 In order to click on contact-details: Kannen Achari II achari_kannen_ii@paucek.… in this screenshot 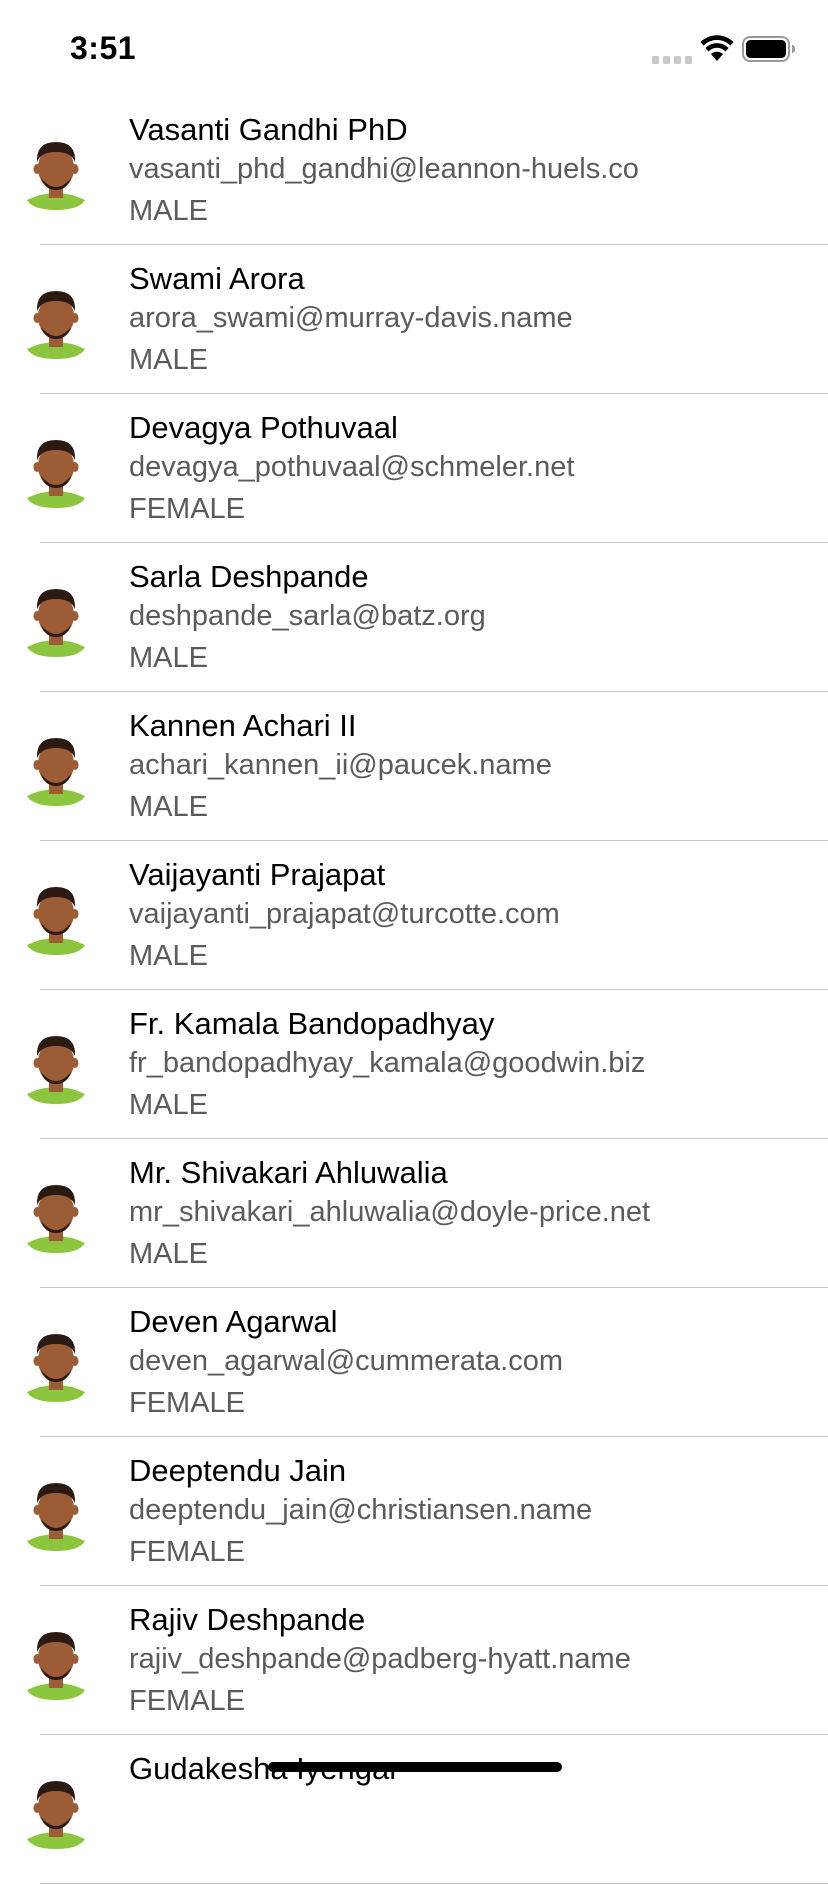, I will do `click(478, 766)`.